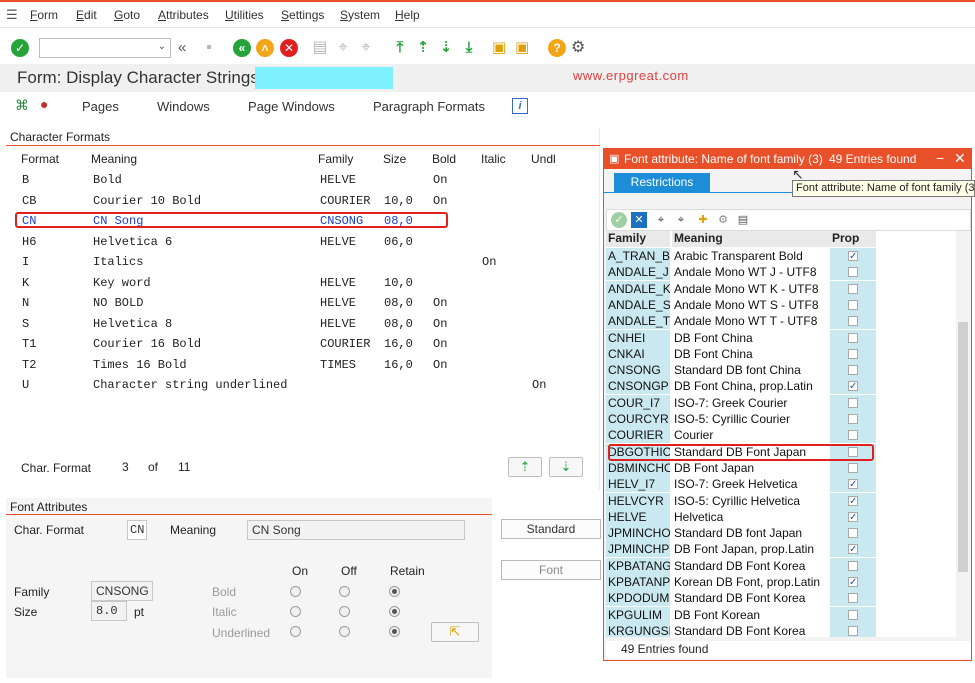 This screenshot has width=975, height=683. I want to click on meaning-cell: Standard DB font China, so click(751, 370).